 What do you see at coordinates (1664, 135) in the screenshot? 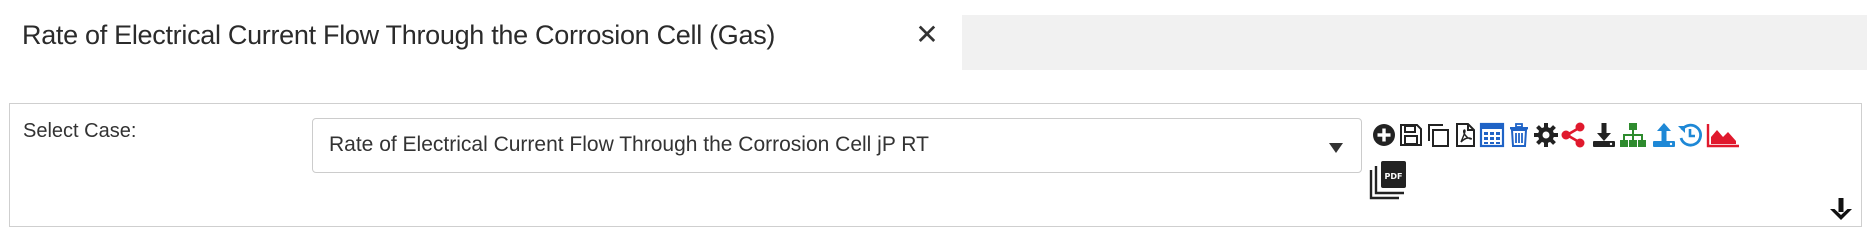
I see `upload-icon` at bounding box center [1664, 135].